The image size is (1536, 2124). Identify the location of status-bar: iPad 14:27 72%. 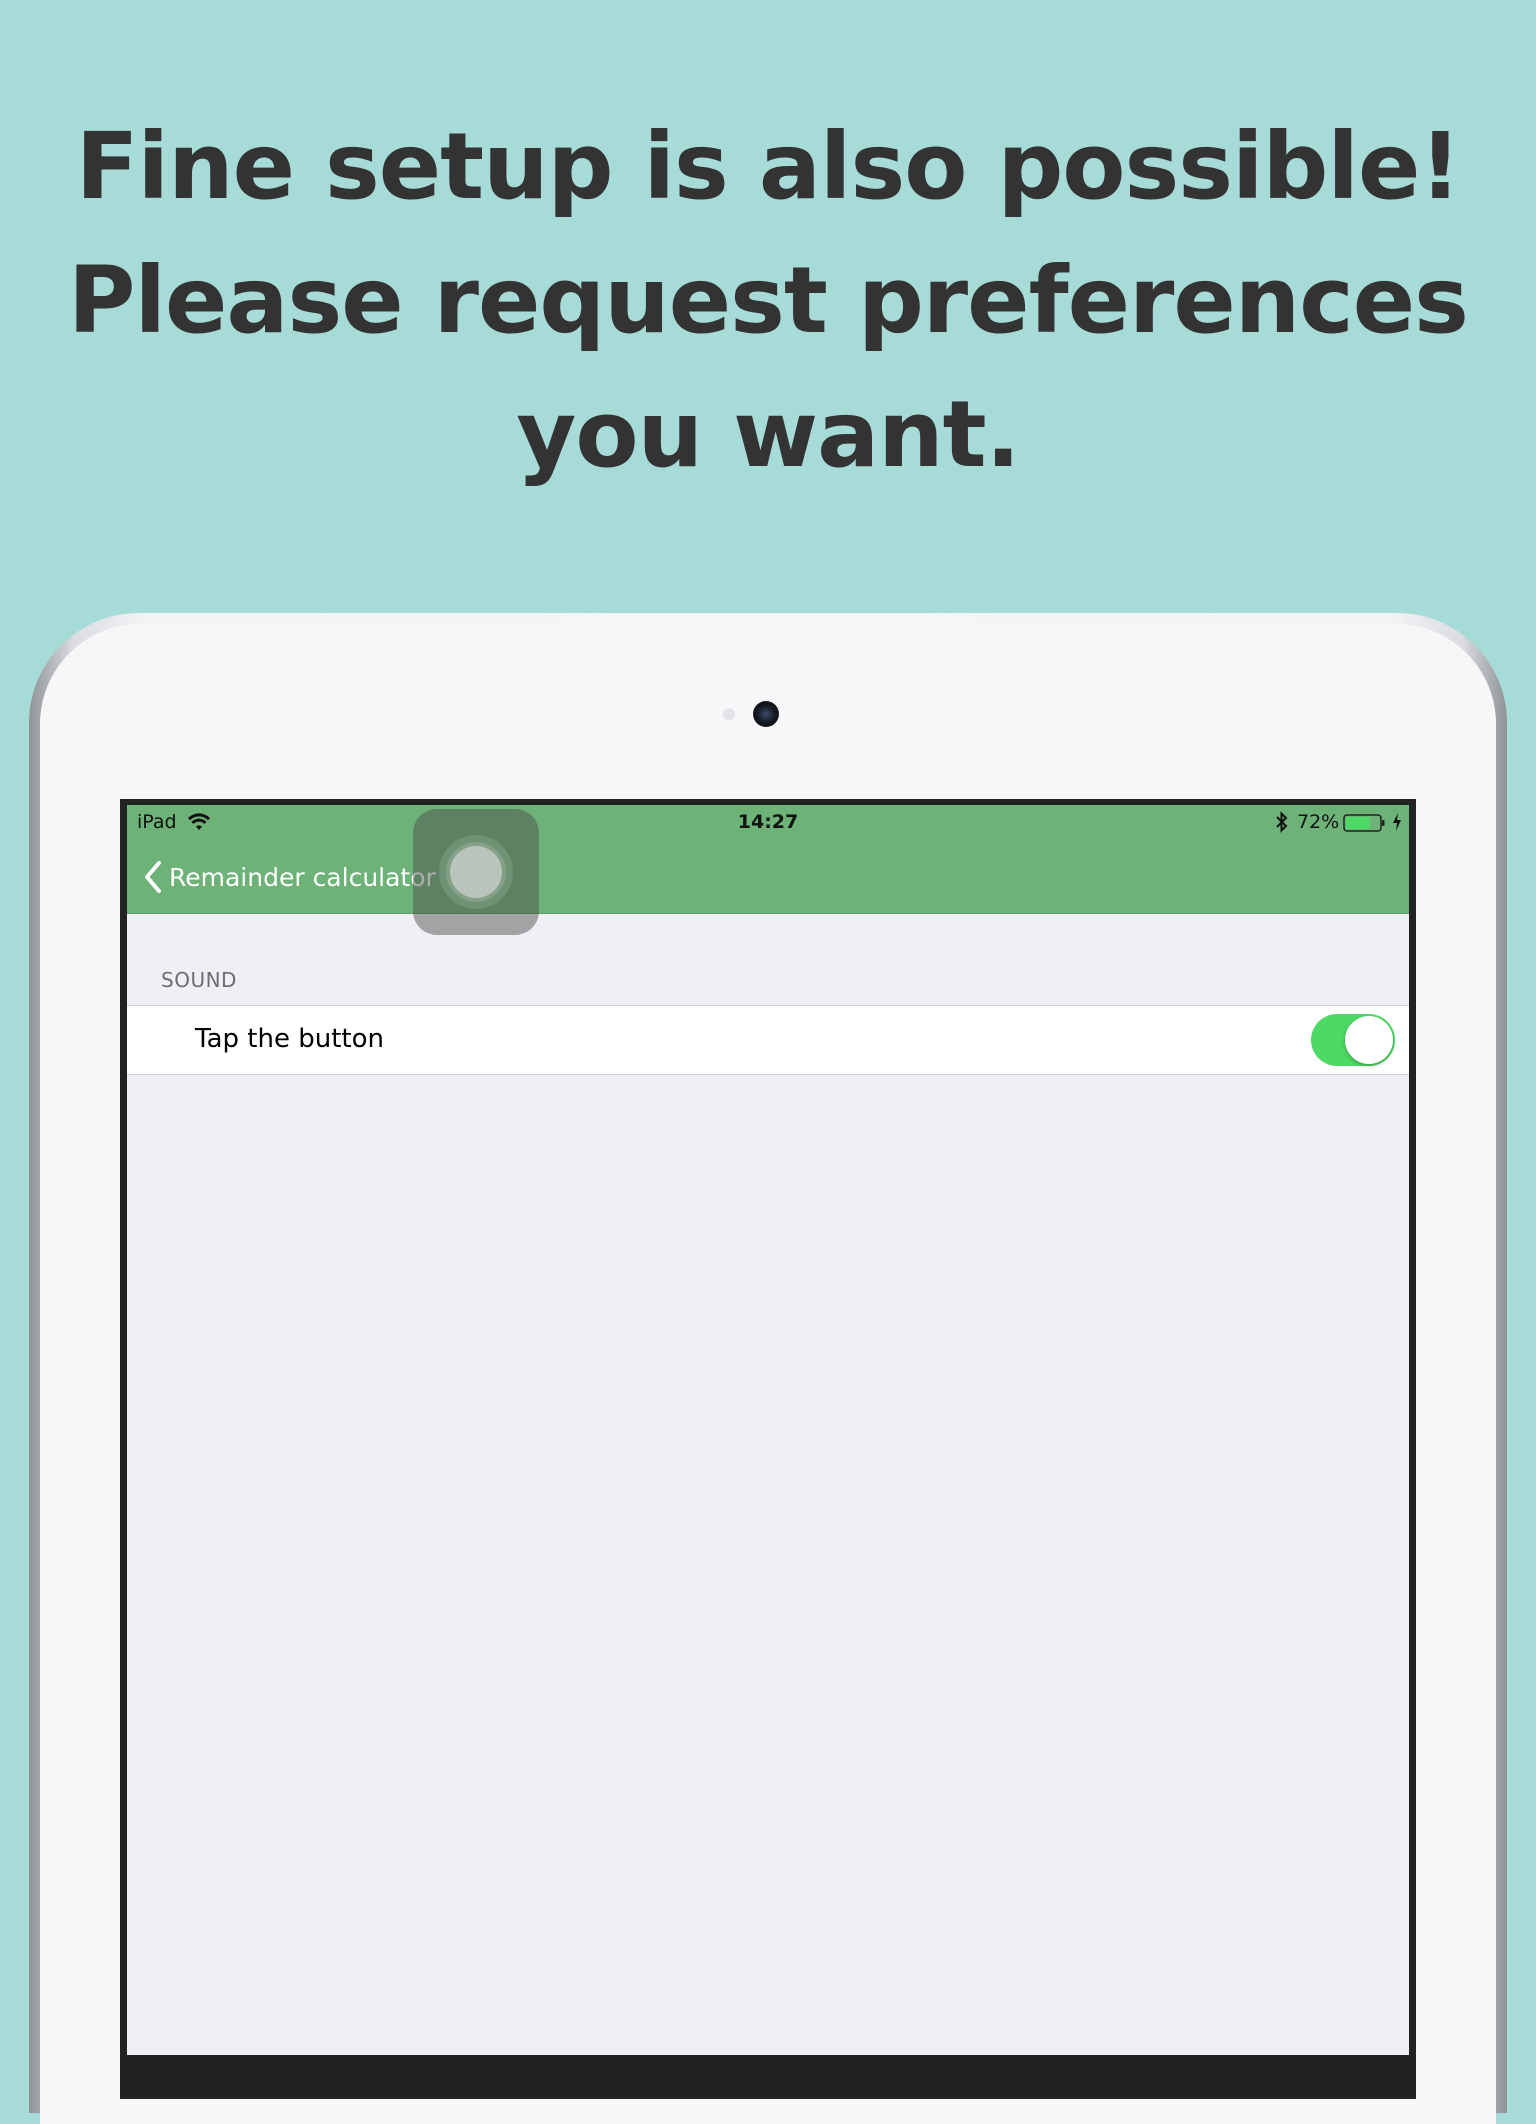
(768, 823).